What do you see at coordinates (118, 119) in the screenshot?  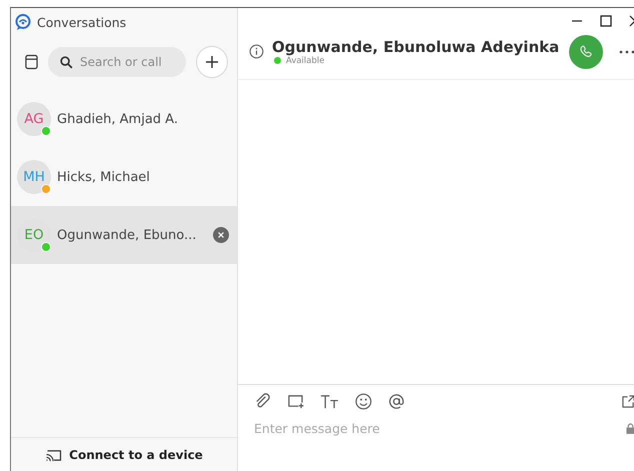 I see `contact-name: Ghadieh, Amjad A.` at bounding box center [118, 119].